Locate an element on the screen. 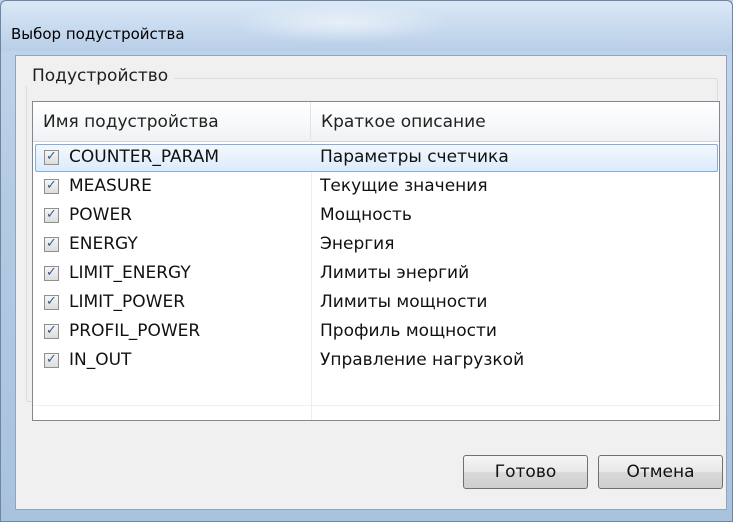 The width and height of the screenshot is (733, 522). subdevice-description: Параметры счетчика is located at coordinates (414, 157).